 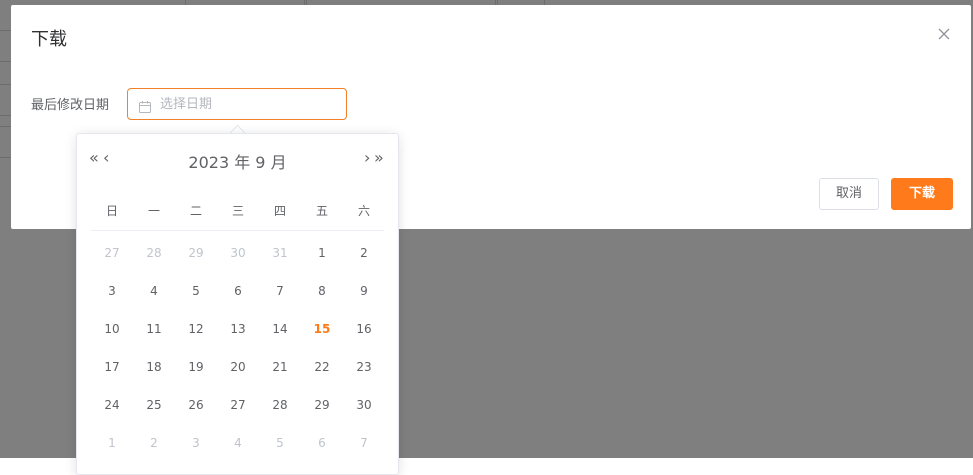 What do you see at coordinates (364, 367) in the screenshot?
I see `day-cell: 23` at bounding box center [364, 367].